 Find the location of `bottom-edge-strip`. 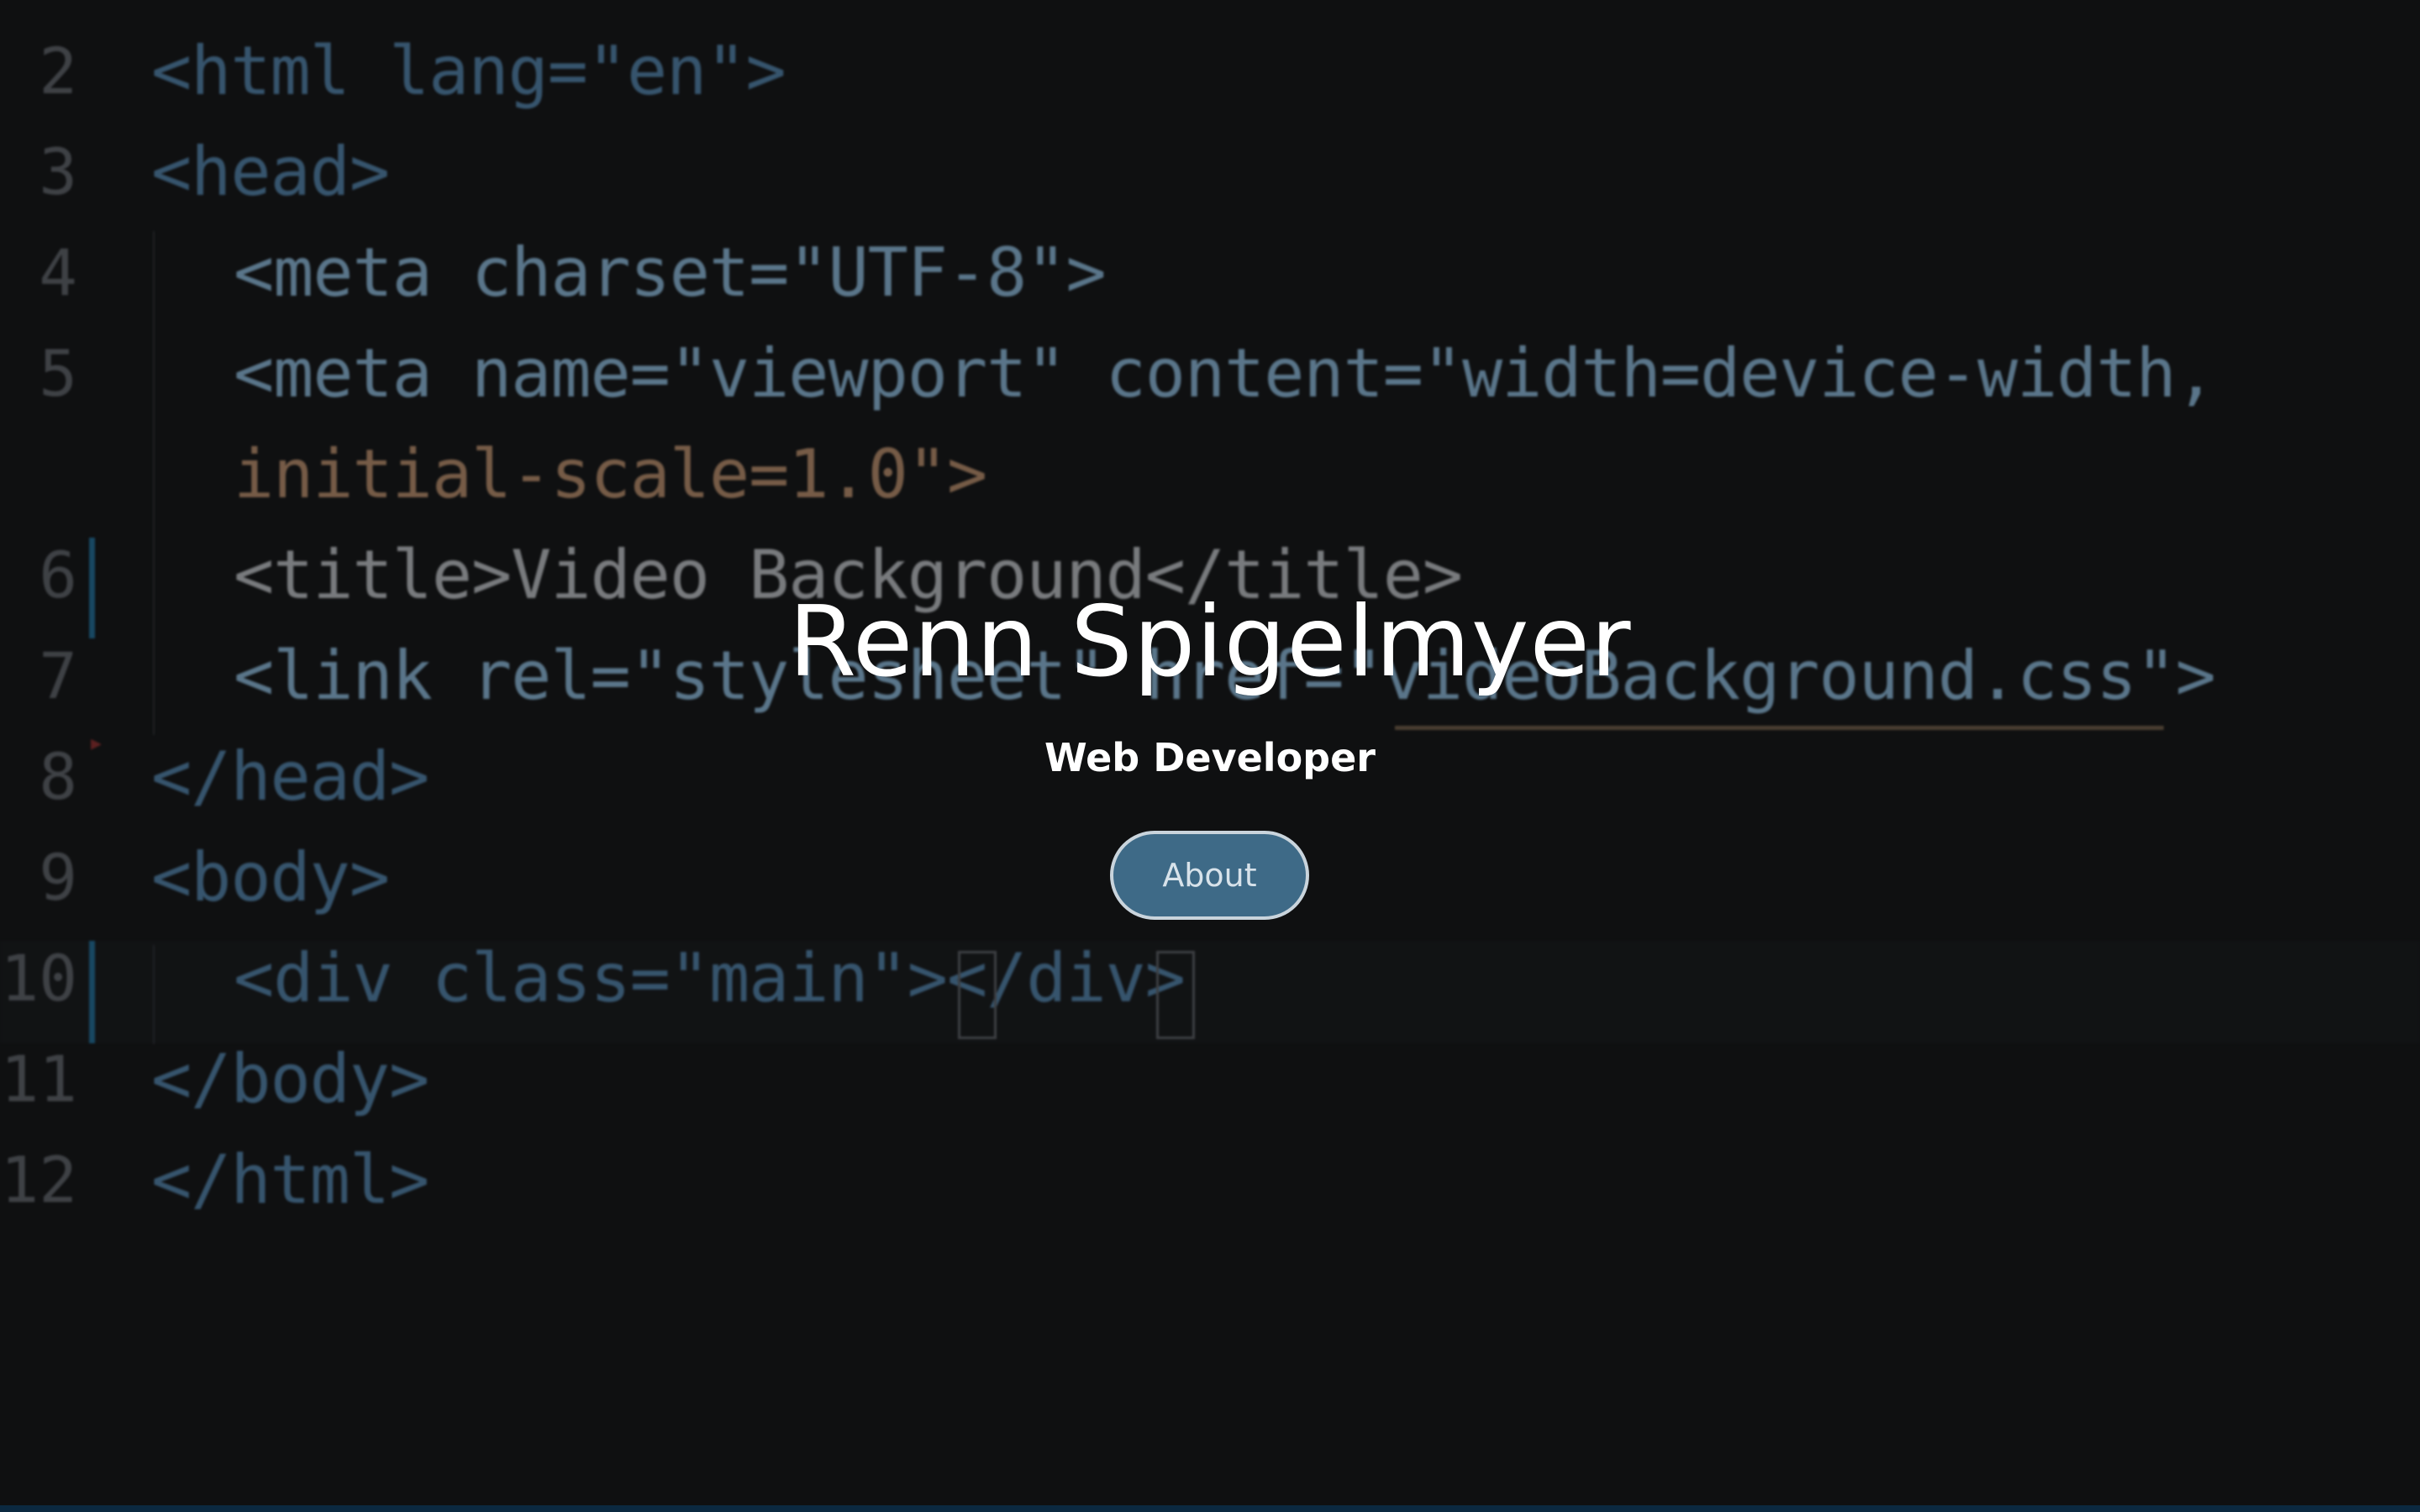

bottom-edge-strip is located at coordinates (1210, 1508).